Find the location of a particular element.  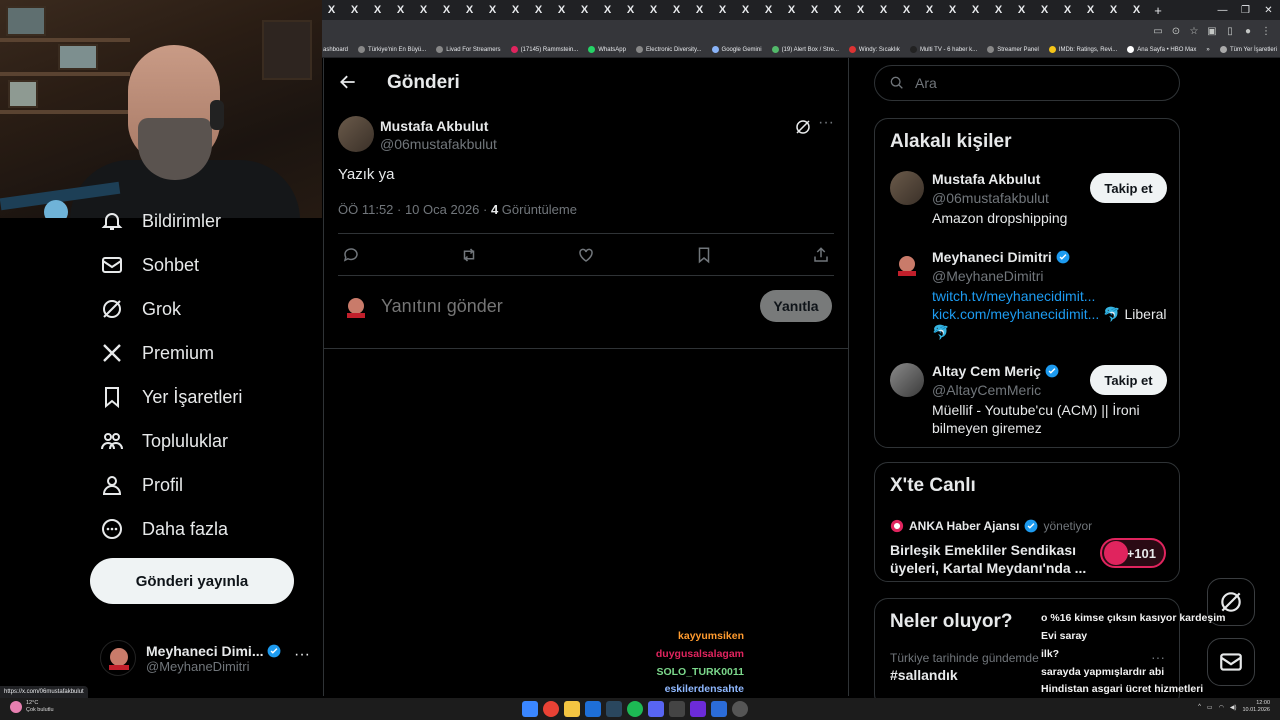

sidebar-icon: ▯ is located at coordinates (1230, 31).